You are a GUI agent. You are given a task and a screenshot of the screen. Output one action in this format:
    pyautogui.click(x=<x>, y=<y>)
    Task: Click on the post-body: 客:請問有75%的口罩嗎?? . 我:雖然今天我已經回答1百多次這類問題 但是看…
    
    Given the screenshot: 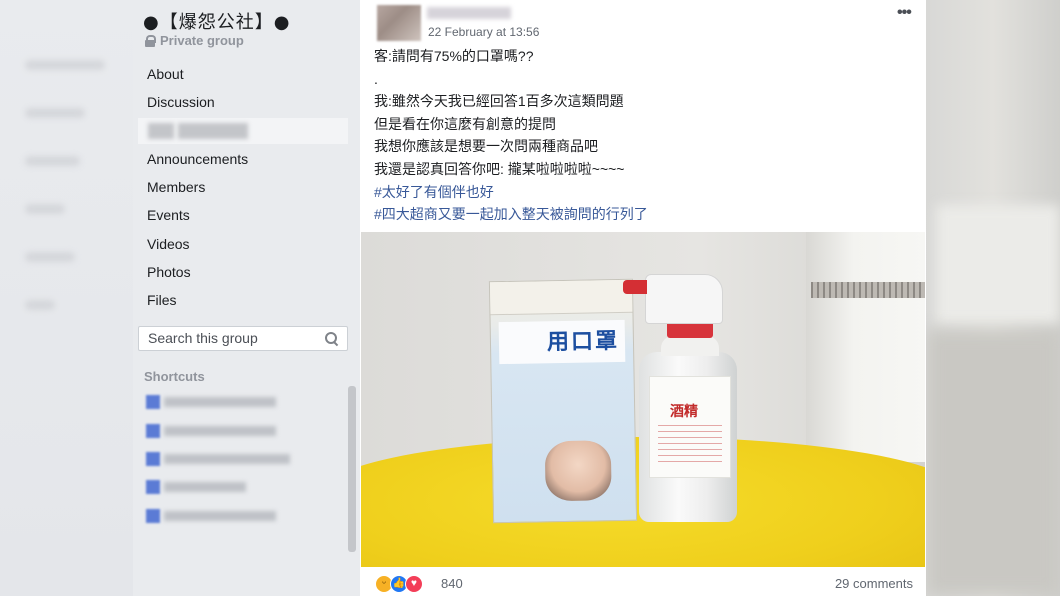 What is the action you would take?
    pyautogui.click(x=511, y=135)
    